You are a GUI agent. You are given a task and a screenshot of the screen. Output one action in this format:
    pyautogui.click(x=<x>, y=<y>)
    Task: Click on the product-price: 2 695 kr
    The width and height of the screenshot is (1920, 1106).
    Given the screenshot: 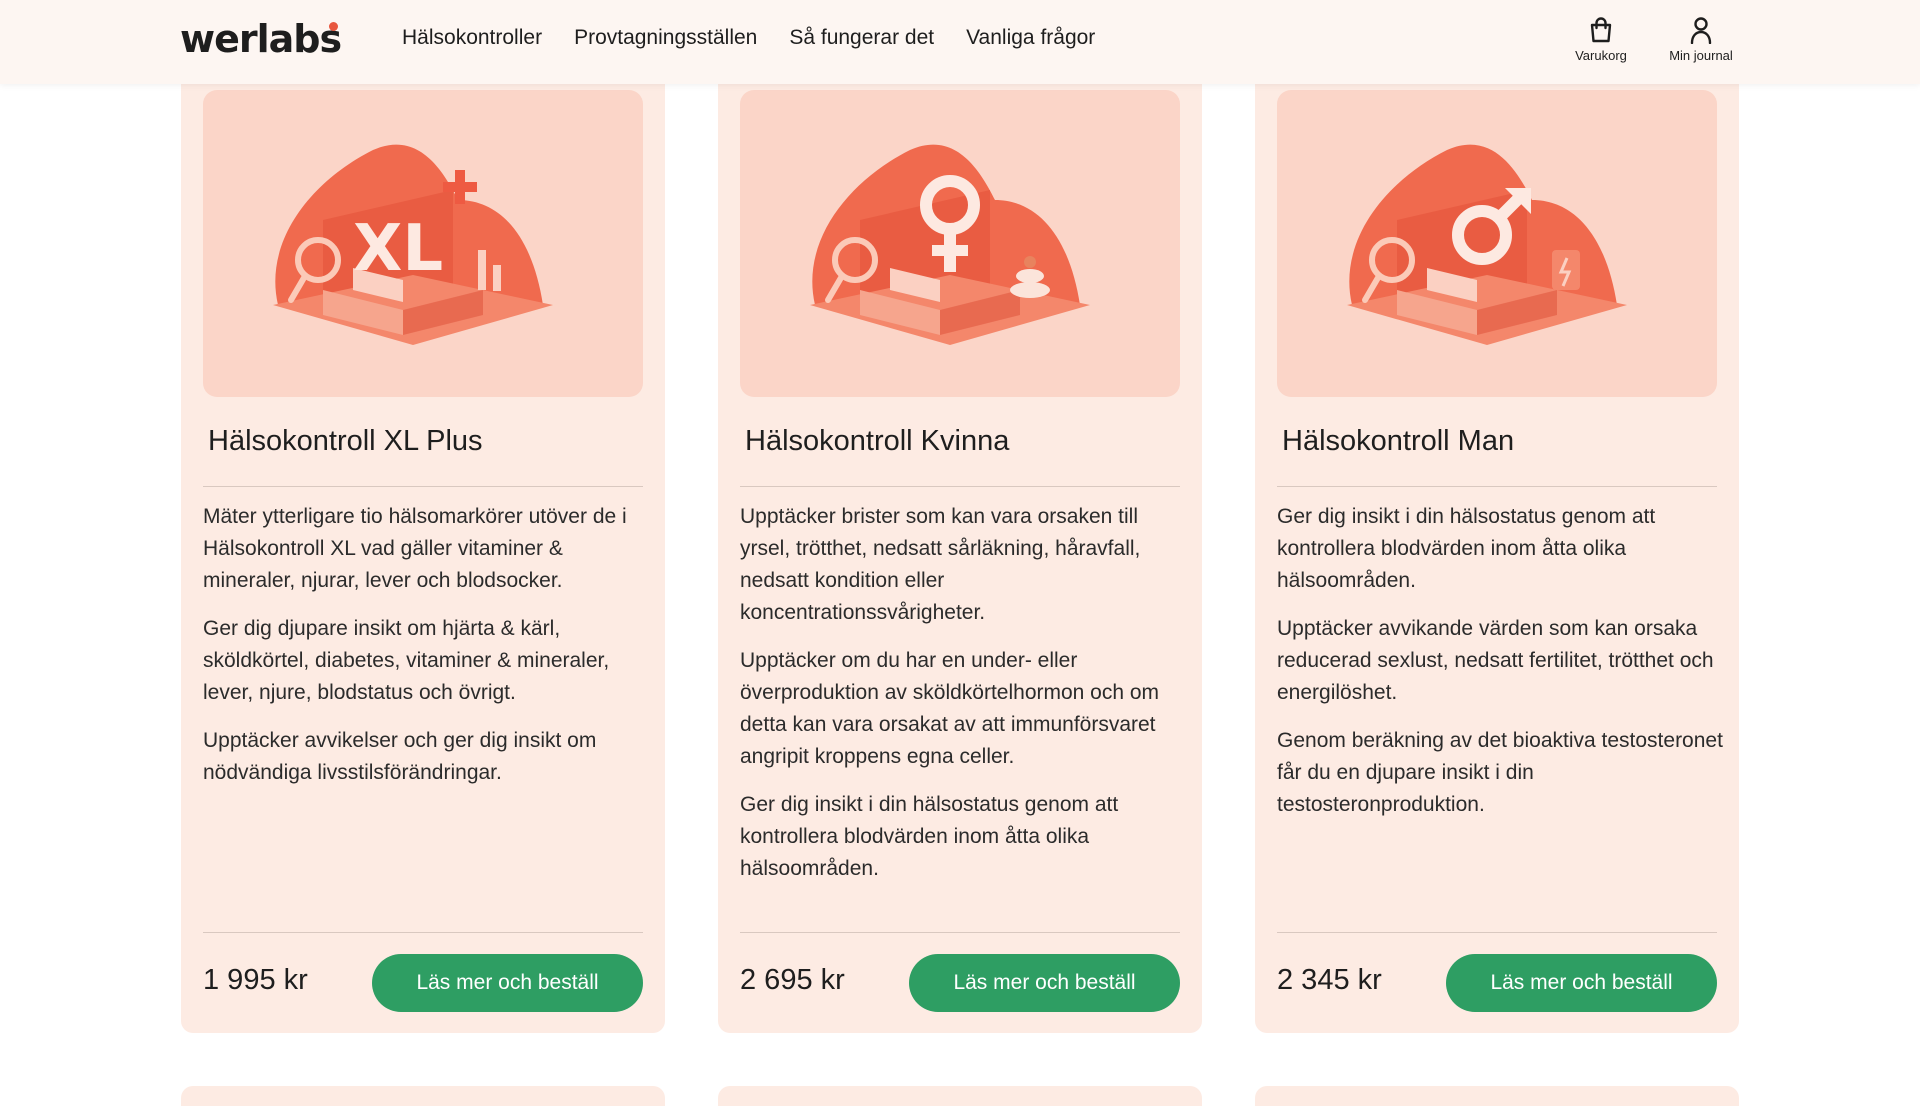 What is the action you would take?
    pyautogui.click(x=792, y=980)
    